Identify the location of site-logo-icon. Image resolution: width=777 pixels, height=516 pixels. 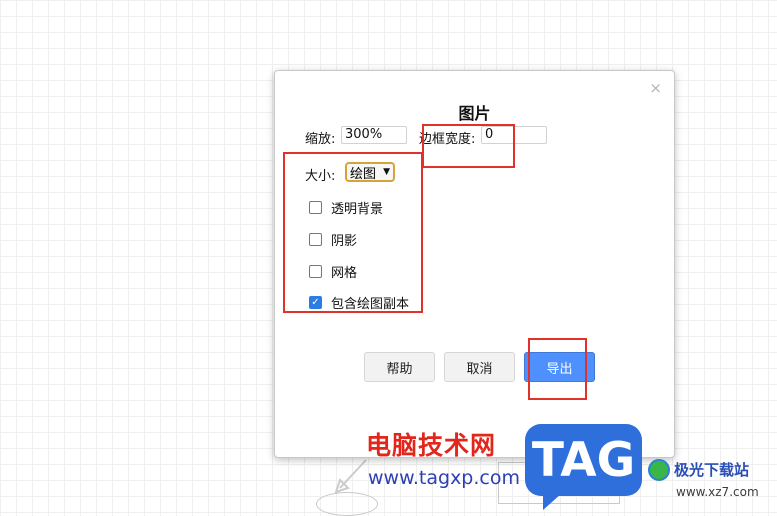
(659, 470).